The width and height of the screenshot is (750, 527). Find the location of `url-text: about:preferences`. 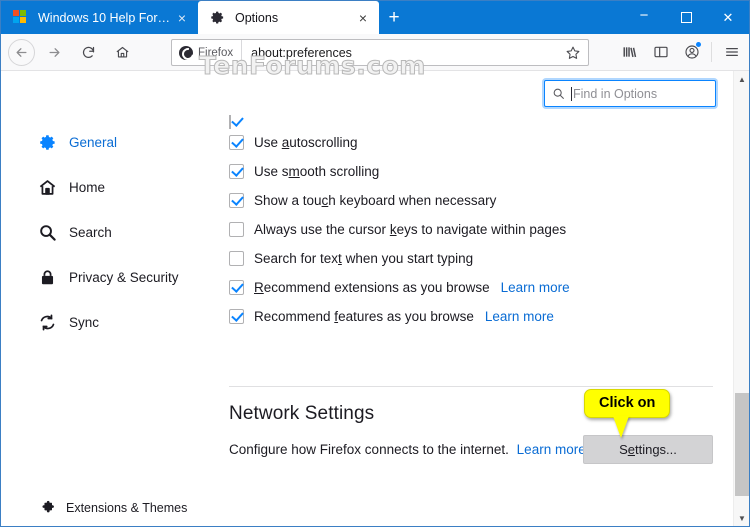

url-text: about:preferences is located at coordinates (403, 53).